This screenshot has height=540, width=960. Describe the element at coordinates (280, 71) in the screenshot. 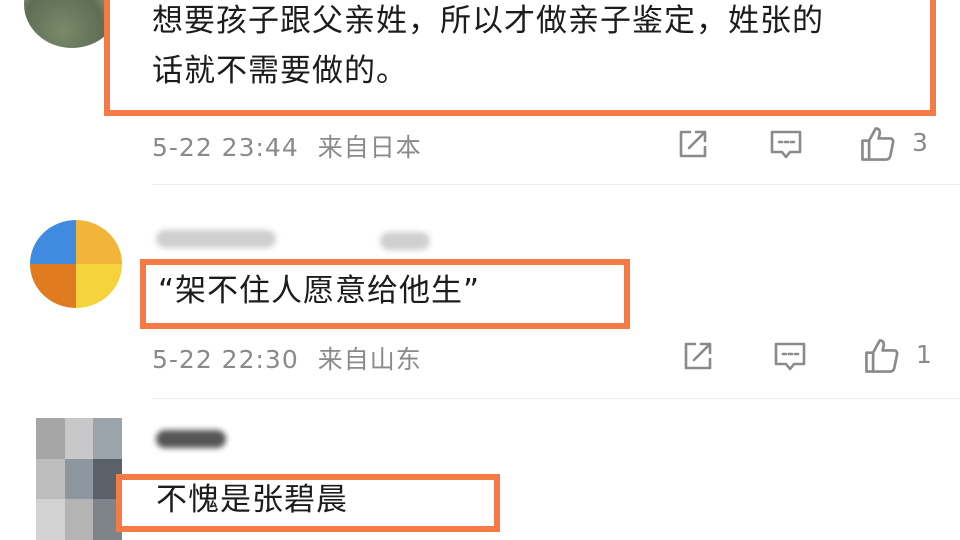

I see `comment-line: 话就不需要做的。` at that location.